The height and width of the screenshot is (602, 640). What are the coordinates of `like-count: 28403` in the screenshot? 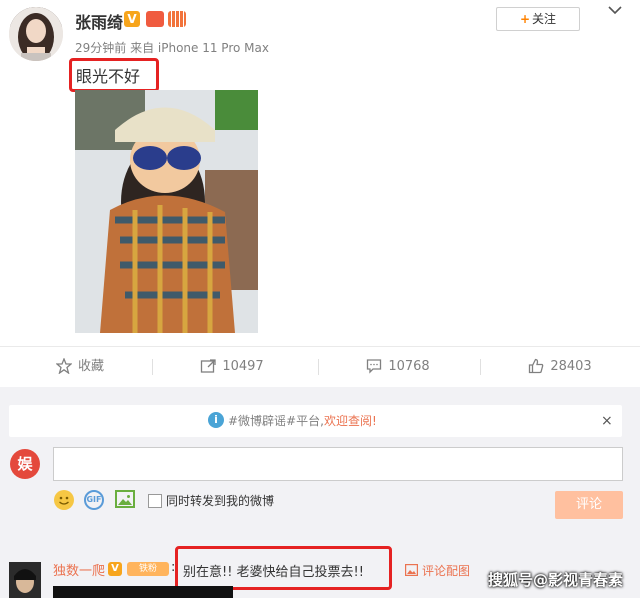 It's located at (571, 366).